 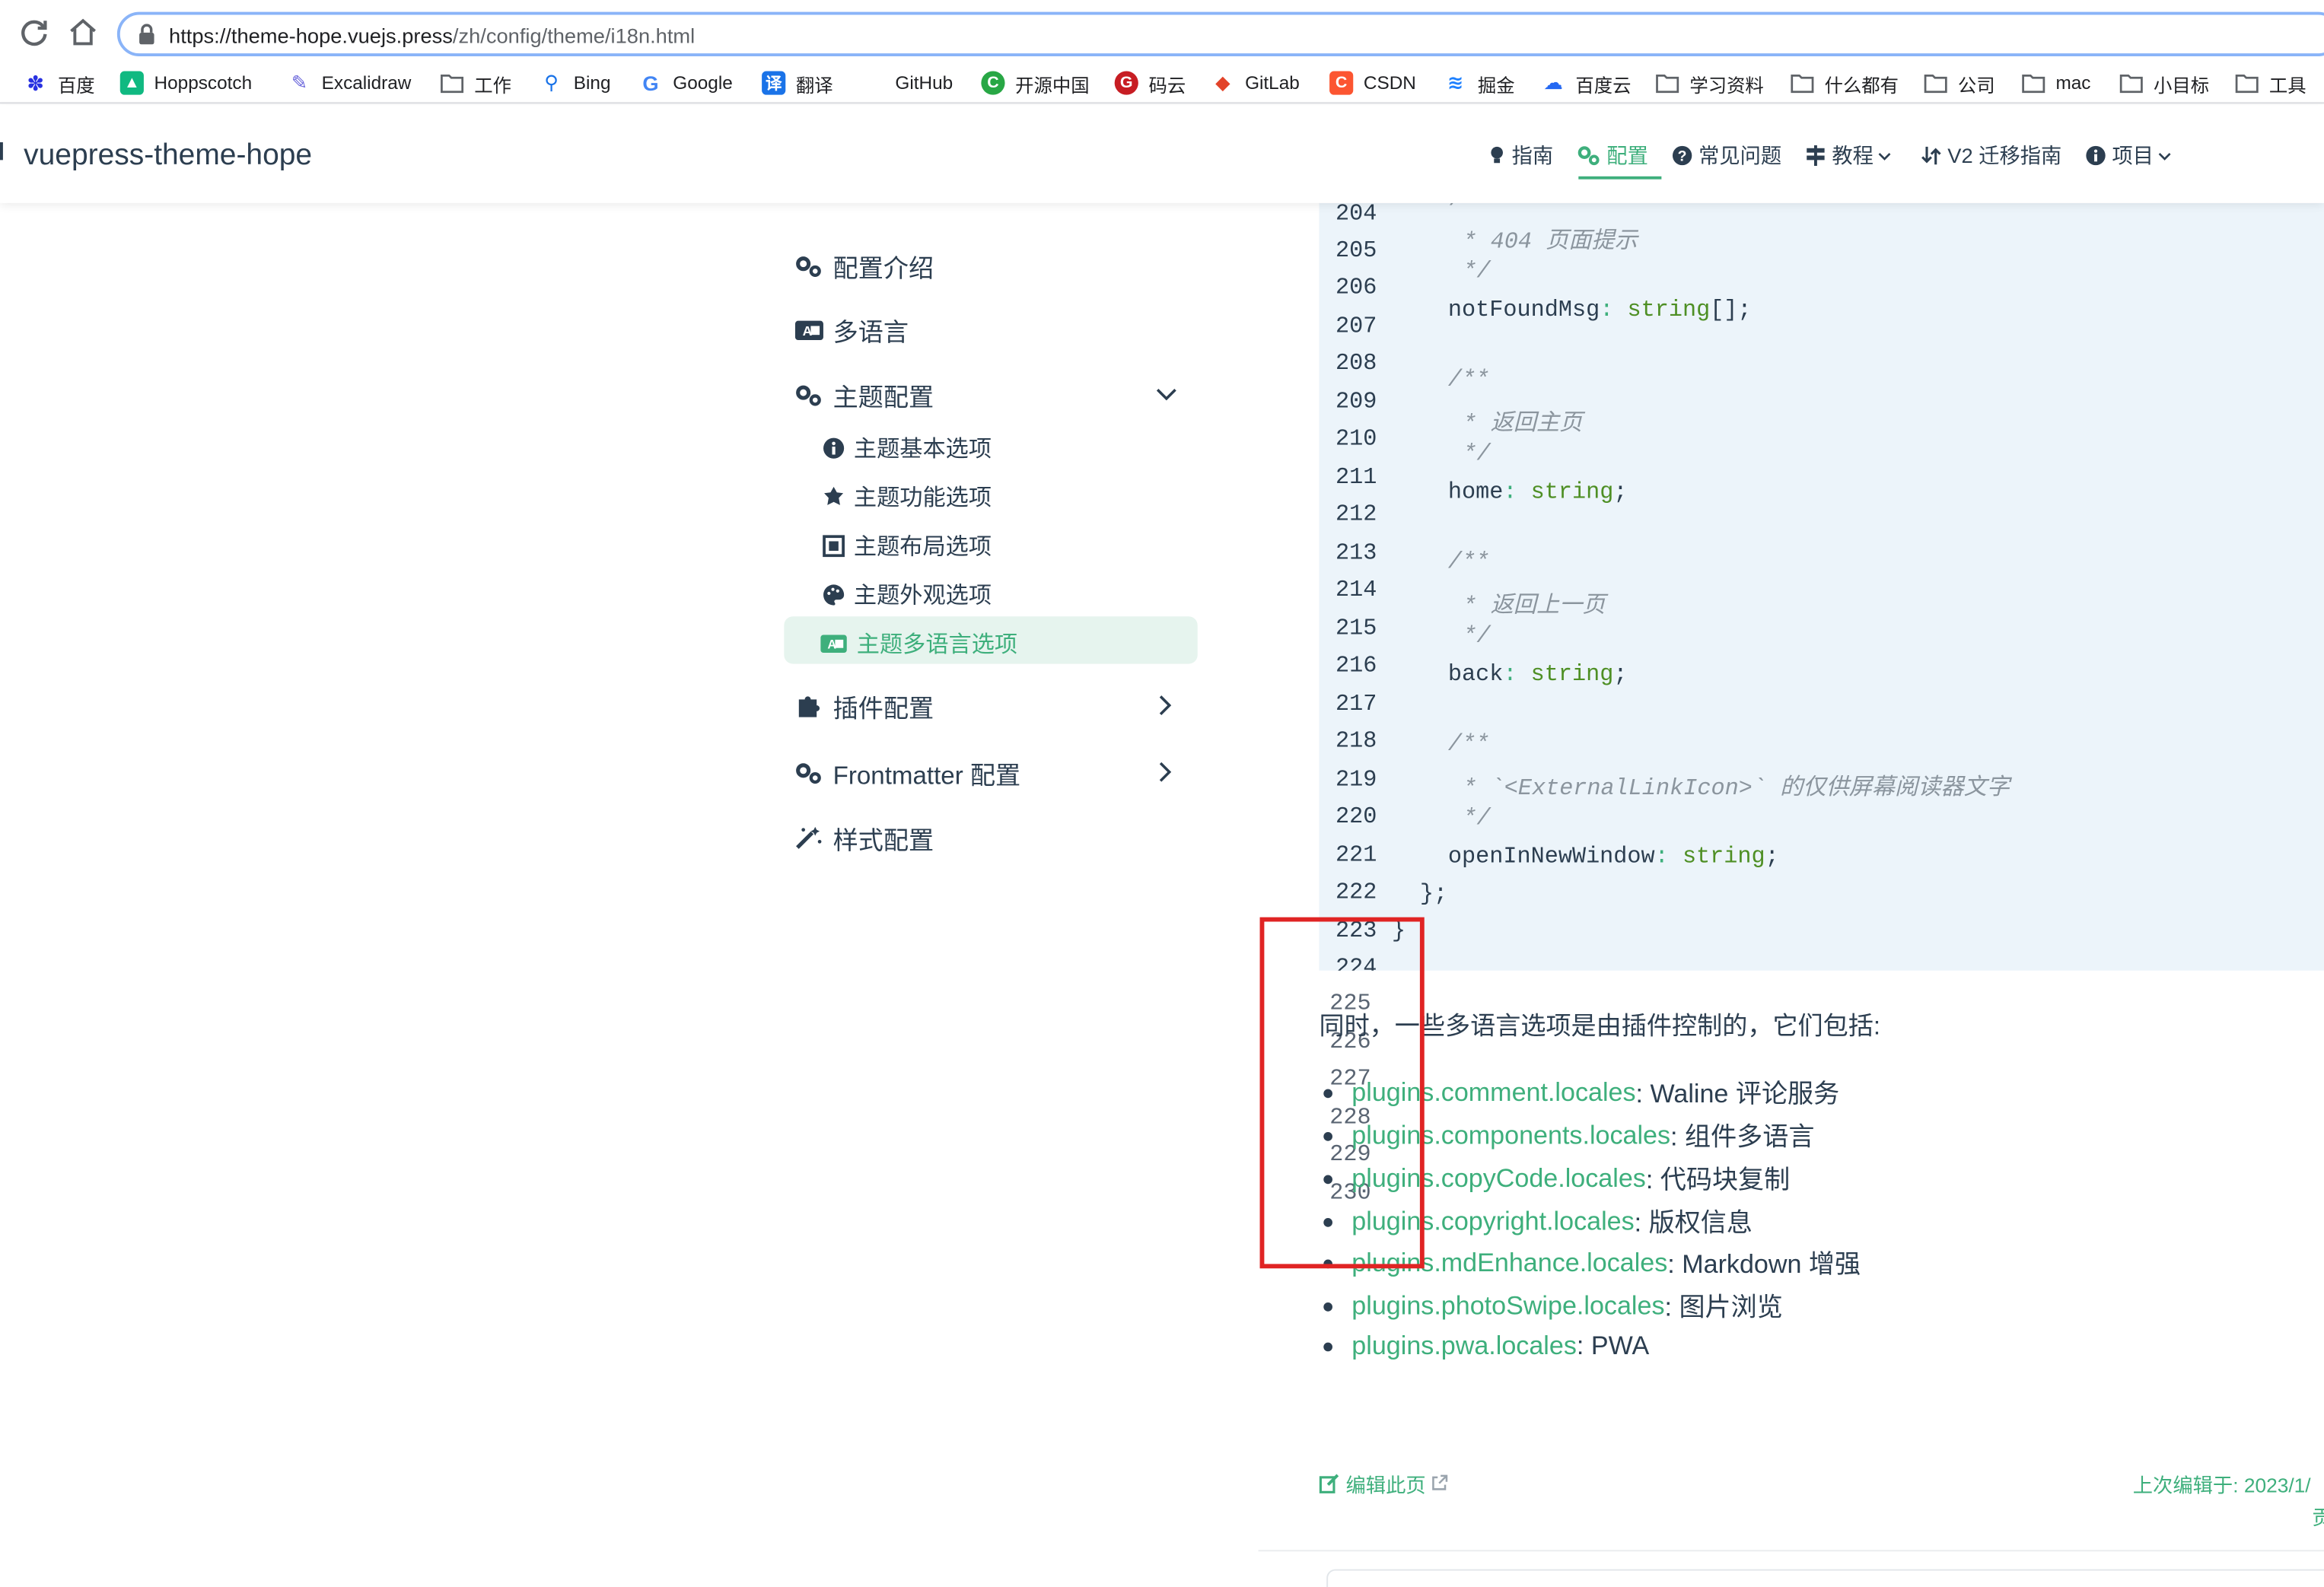 What do you see at coordinates (1507, 1305) in the screenshot?
I see `plugin-link: plugins.photoSwipe.locales` at bounding box center [1507, 1305].